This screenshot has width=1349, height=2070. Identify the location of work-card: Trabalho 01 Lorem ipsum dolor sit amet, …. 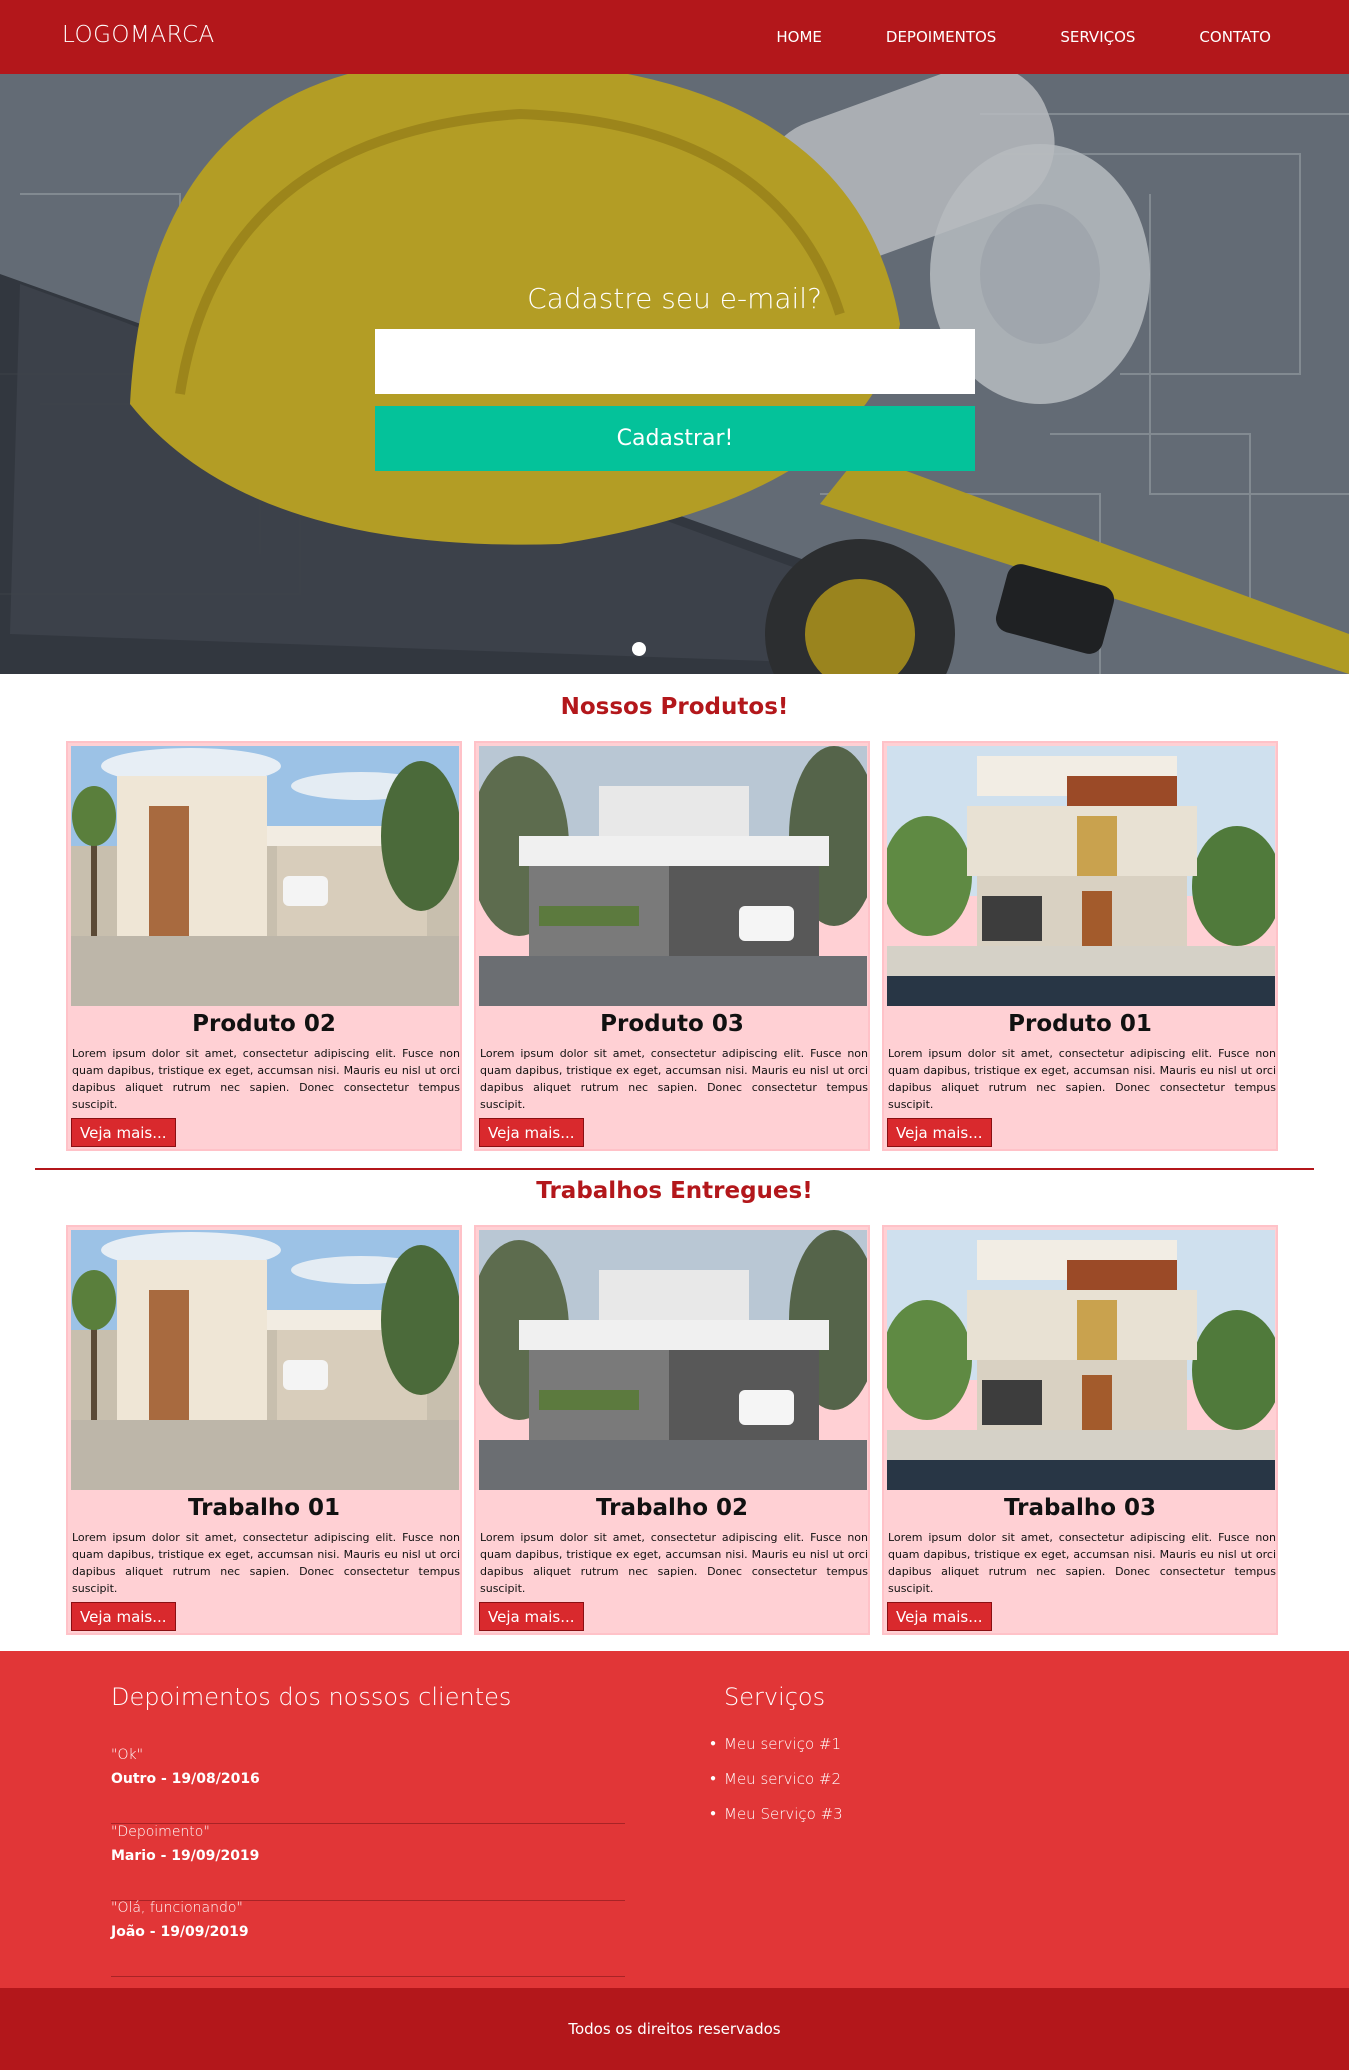
(264, 1430).